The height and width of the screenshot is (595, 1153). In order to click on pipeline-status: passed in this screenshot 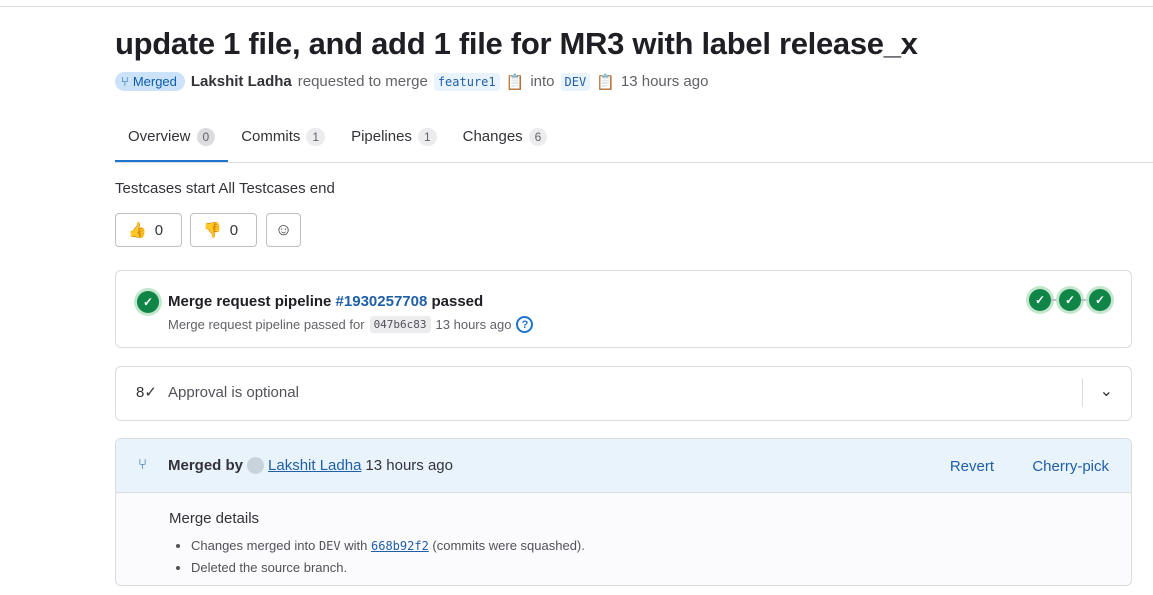, I will do `click(457, 301)`.